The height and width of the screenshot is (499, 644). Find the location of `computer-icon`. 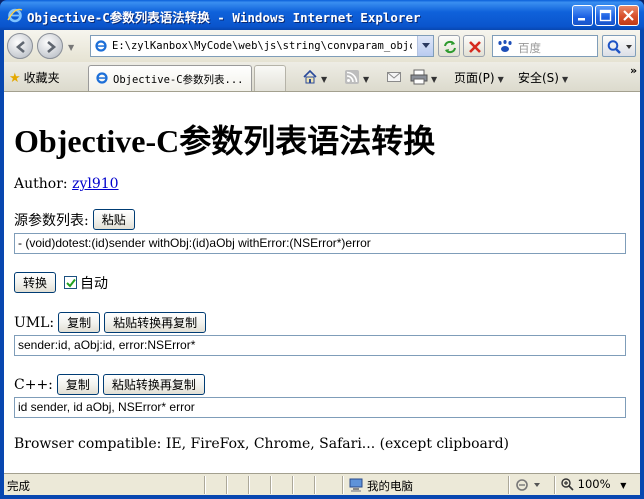

computer-icon is located at coordinates (356, 485).